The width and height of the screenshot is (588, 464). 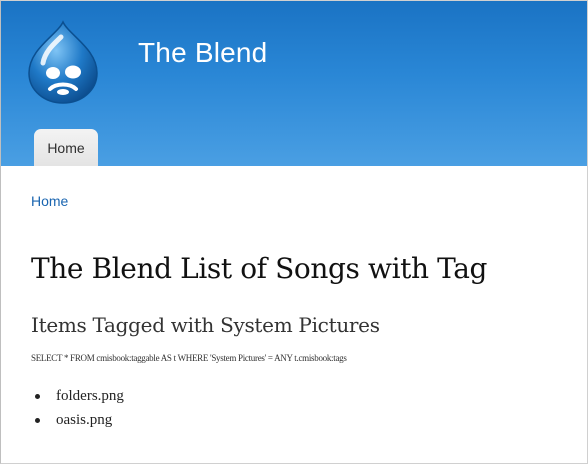 I want to click on breadcrumb-home-link: Home, so click(x=49, y=201).